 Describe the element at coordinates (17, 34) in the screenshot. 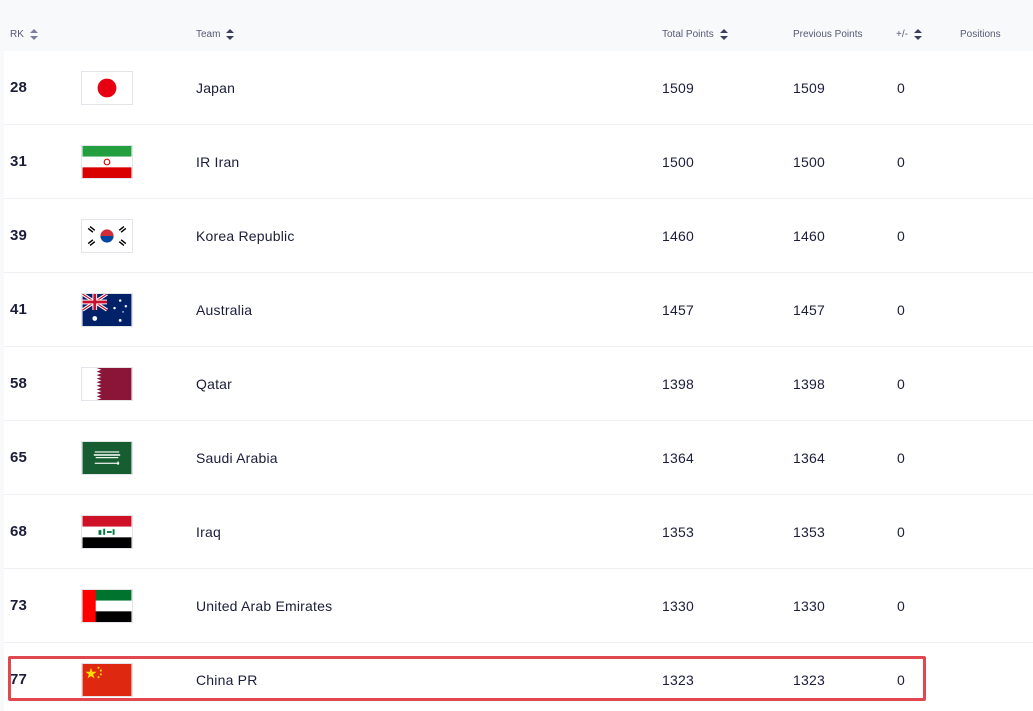

I see `rk-header-label: RK` at that location.